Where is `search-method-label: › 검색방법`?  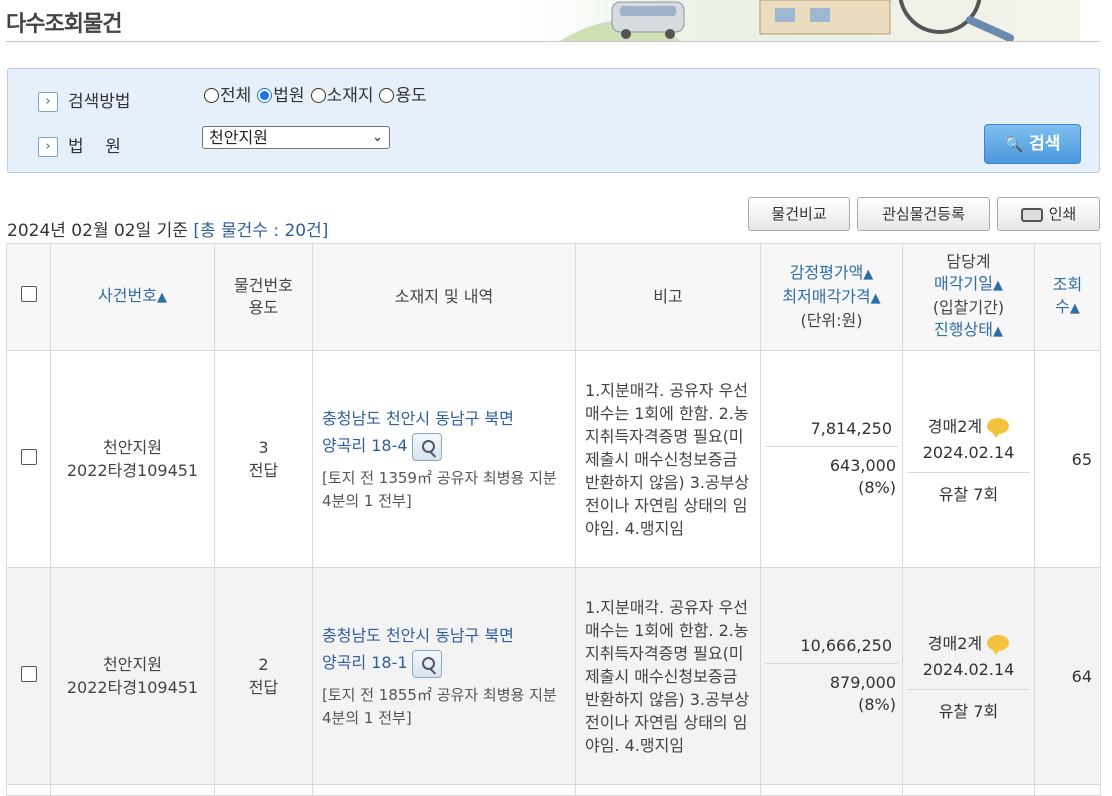
search-method-label: › 검색방법 is located at coordinates (84, 99).